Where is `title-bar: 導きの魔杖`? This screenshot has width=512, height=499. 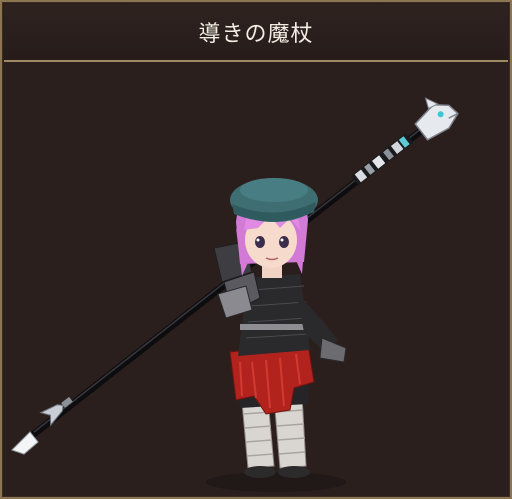 title-bar: 導きの魔杖 is located at coordinates (256, 33).